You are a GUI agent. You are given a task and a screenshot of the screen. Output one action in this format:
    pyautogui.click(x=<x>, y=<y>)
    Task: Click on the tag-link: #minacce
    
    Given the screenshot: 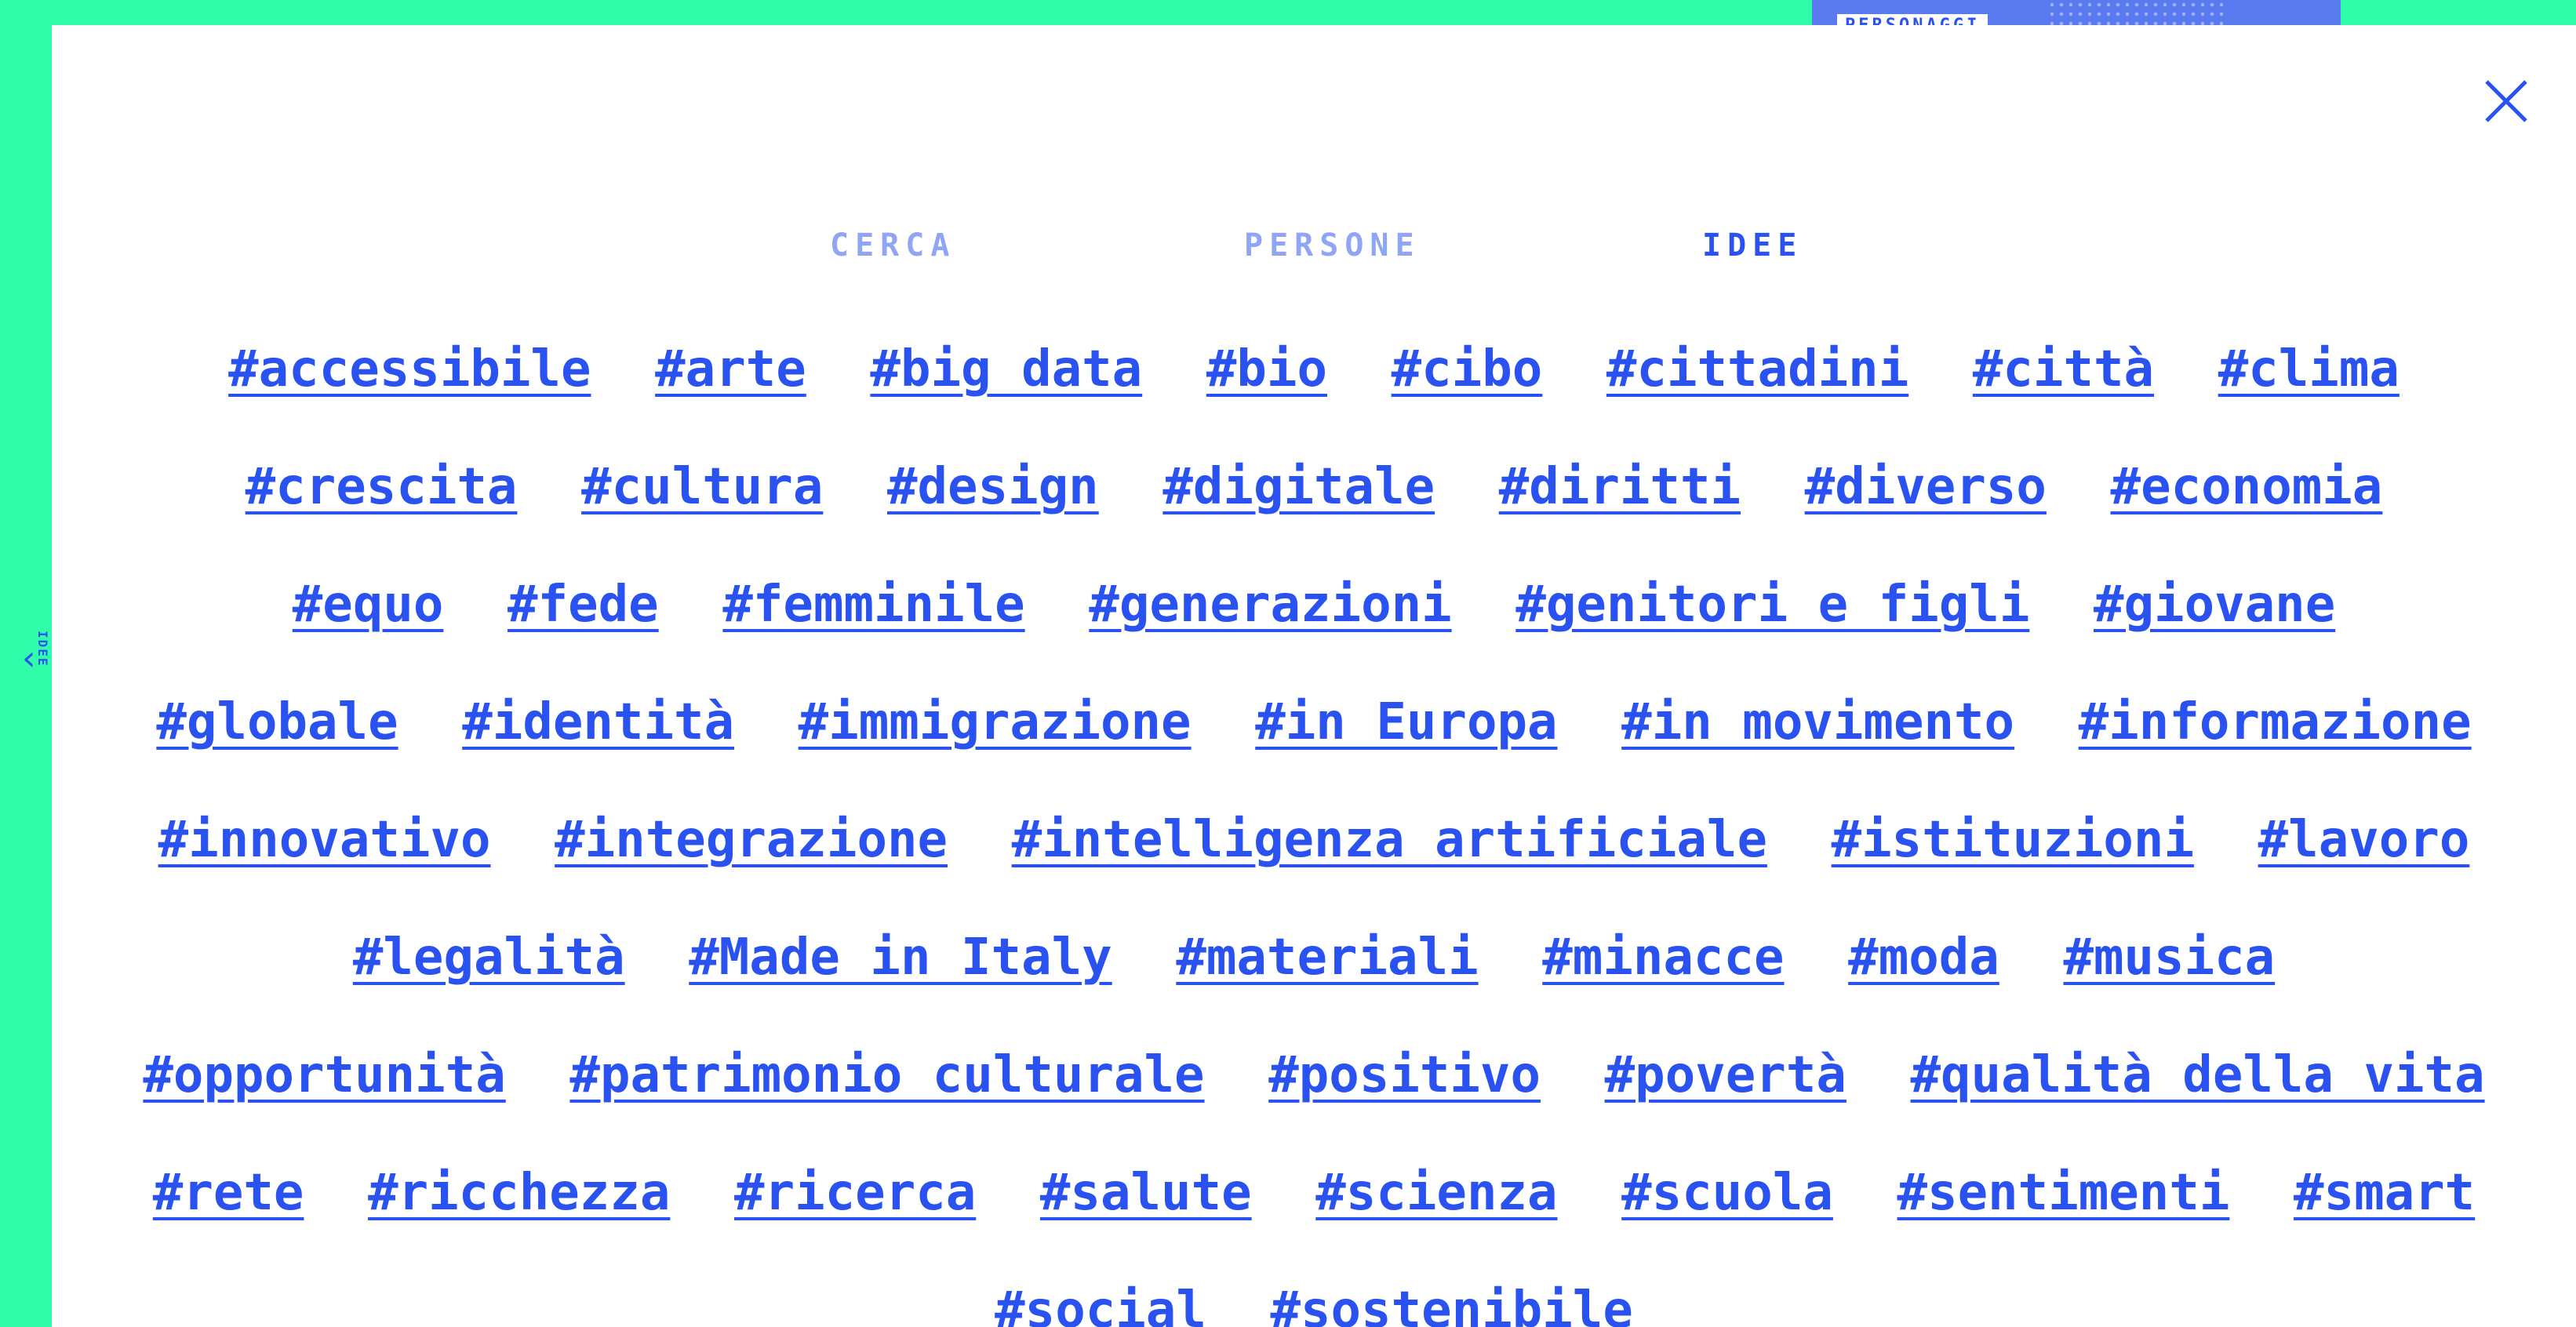 What is the action you would take?
    pyautogui.click(x=1663, y=958)
    